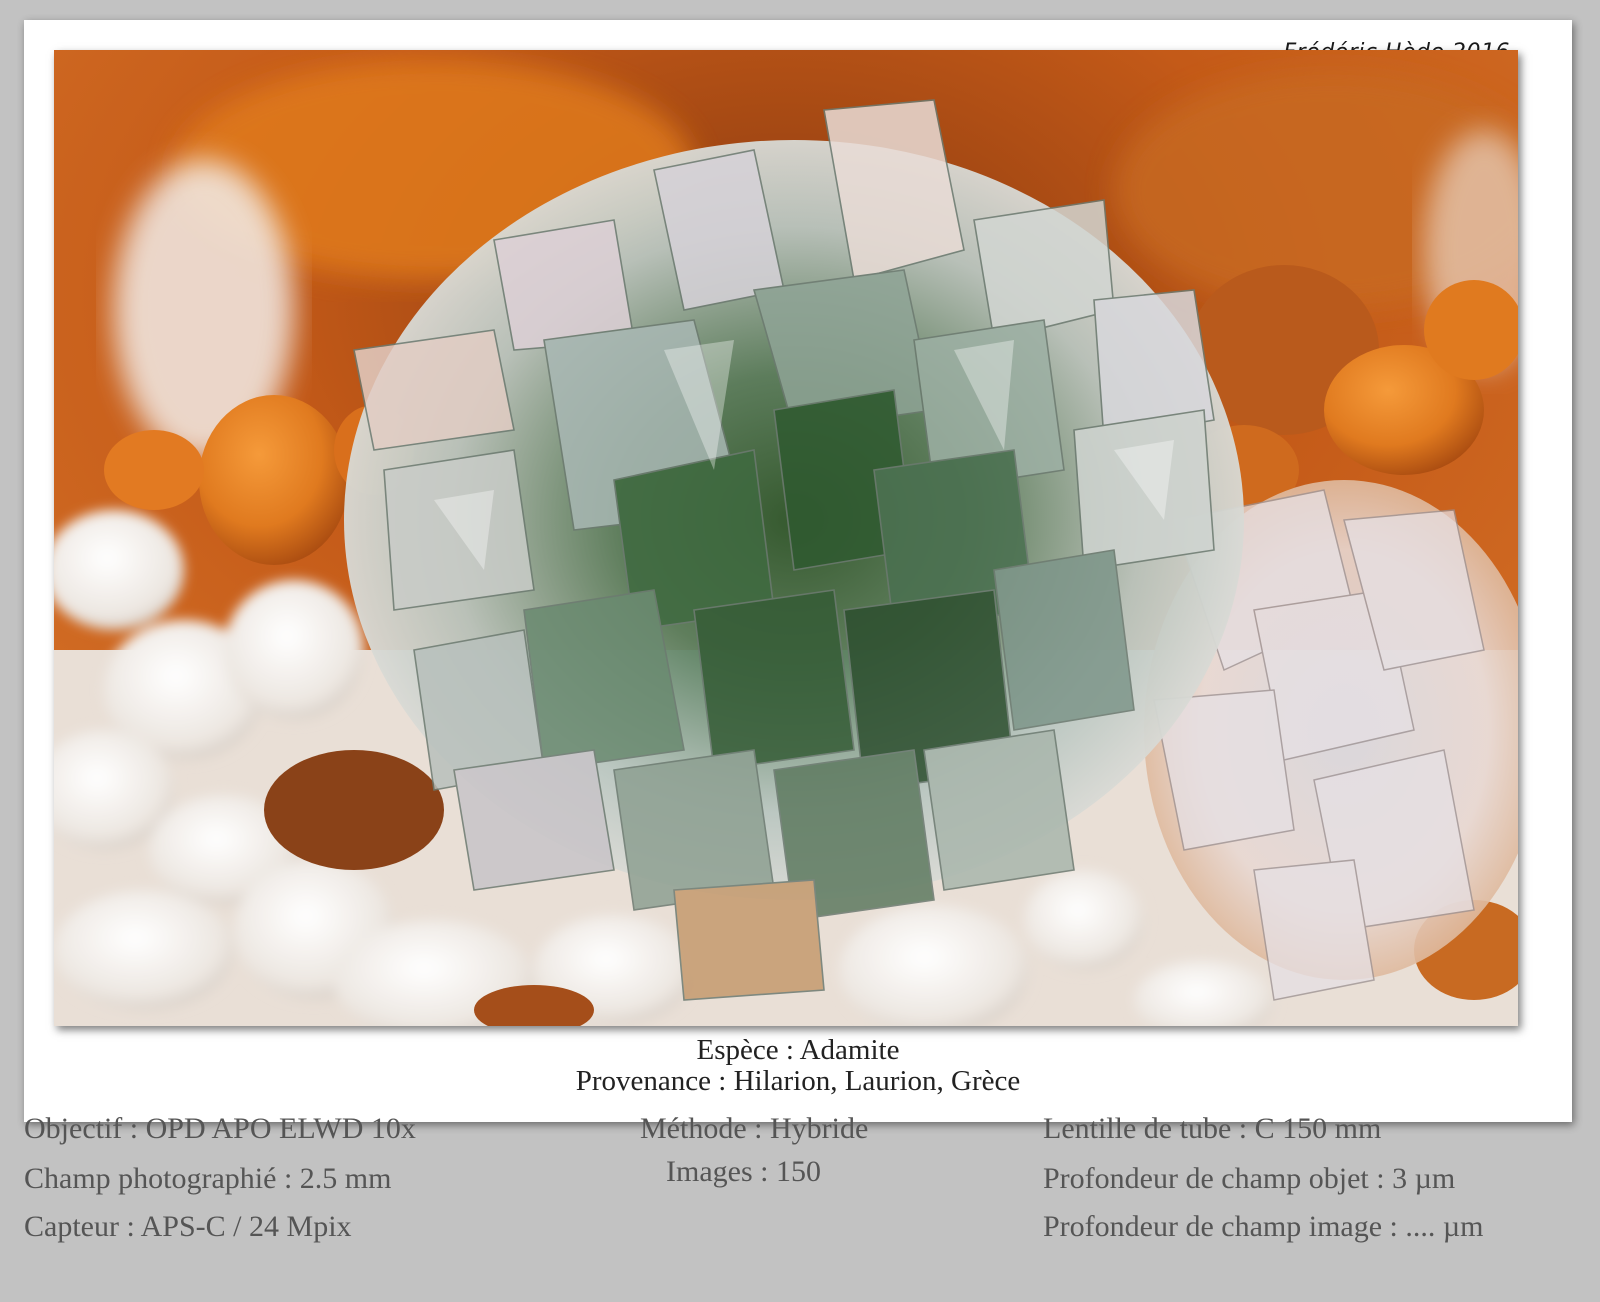 The width and height of the screenshot is (1600, 1302). What do you see at coordinates (754, 1128) in the screenshot?
I see `meta-method: Méthode : Hybride` at bounding box center [754, 1128].